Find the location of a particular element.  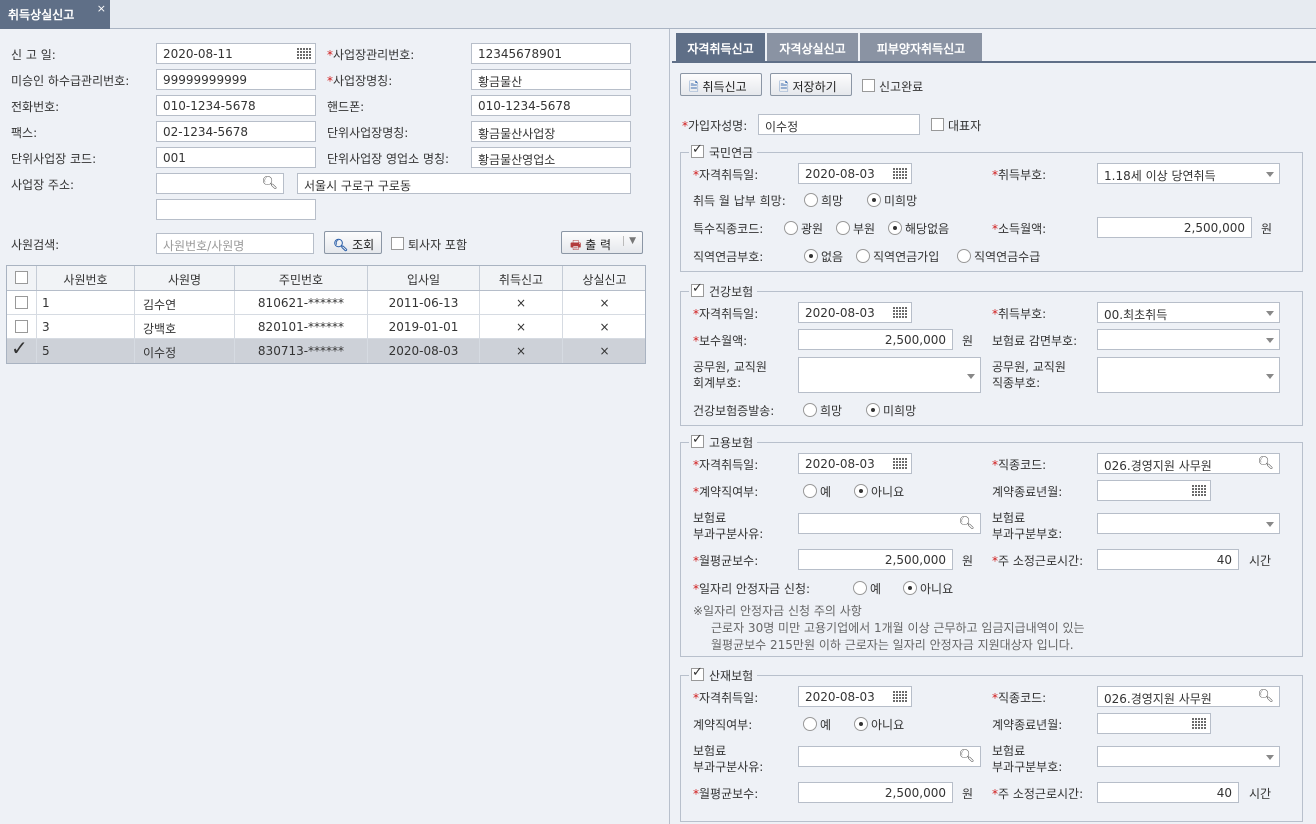

address-extra-field is located at coordinates (236, 209).